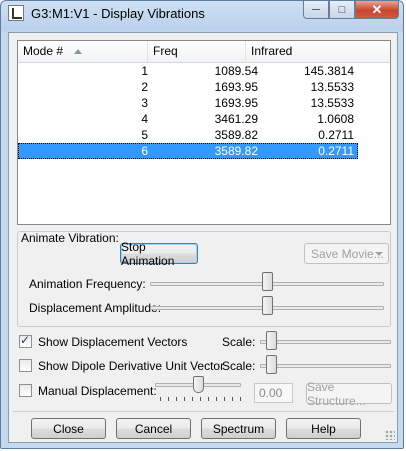 The height and width of the screenshot is (451, 406). What do you see at coordinates (68, 428) in the screenshot?
I see `close-button: Close` at bounding box center [68, 428].